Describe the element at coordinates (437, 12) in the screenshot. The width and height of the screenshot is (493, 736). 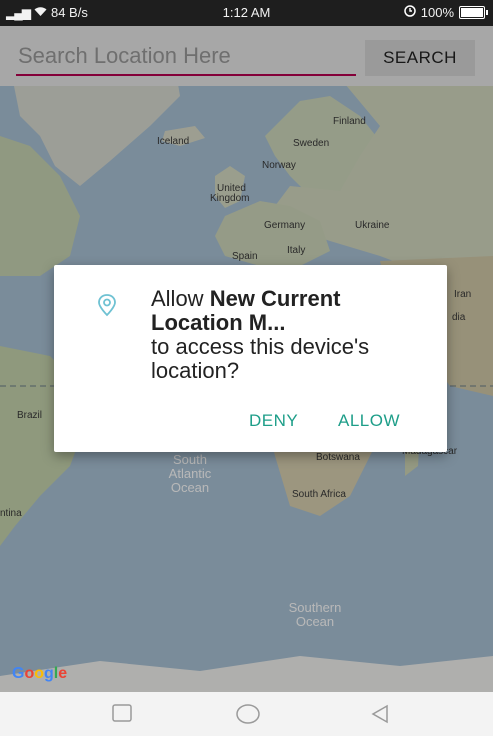
I see `battery-percent: 100%` at that location.